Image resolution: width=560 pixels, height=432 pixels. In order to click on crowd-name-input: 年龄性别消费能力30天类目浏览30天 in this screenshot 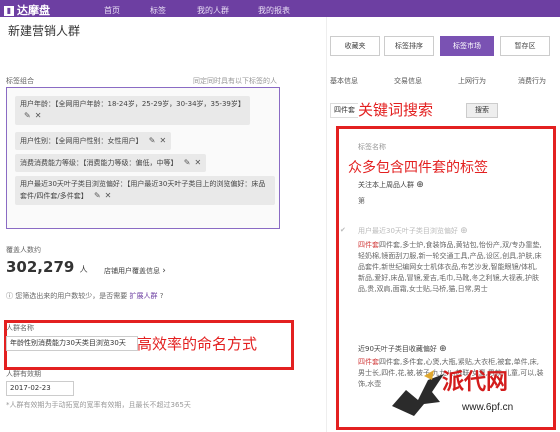, I will do `click(72, 343)`.